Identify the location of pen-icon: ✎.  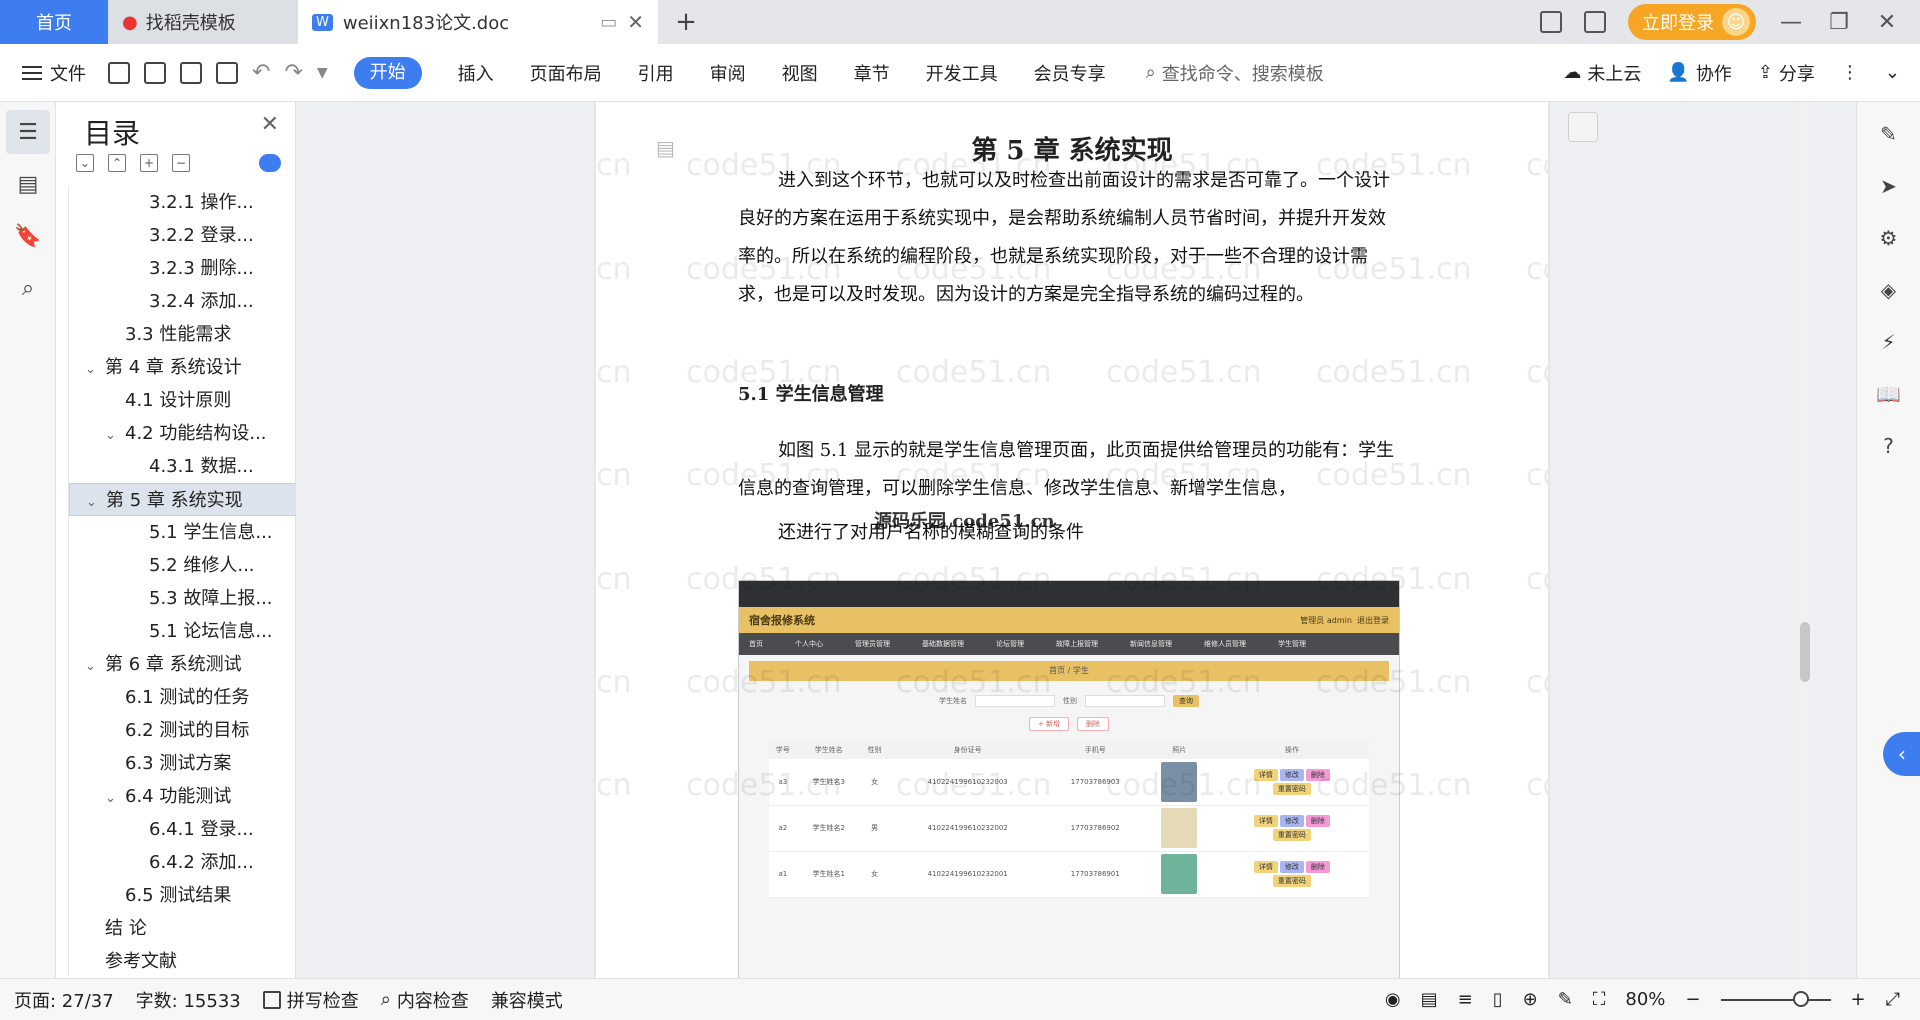
(1889, 134).